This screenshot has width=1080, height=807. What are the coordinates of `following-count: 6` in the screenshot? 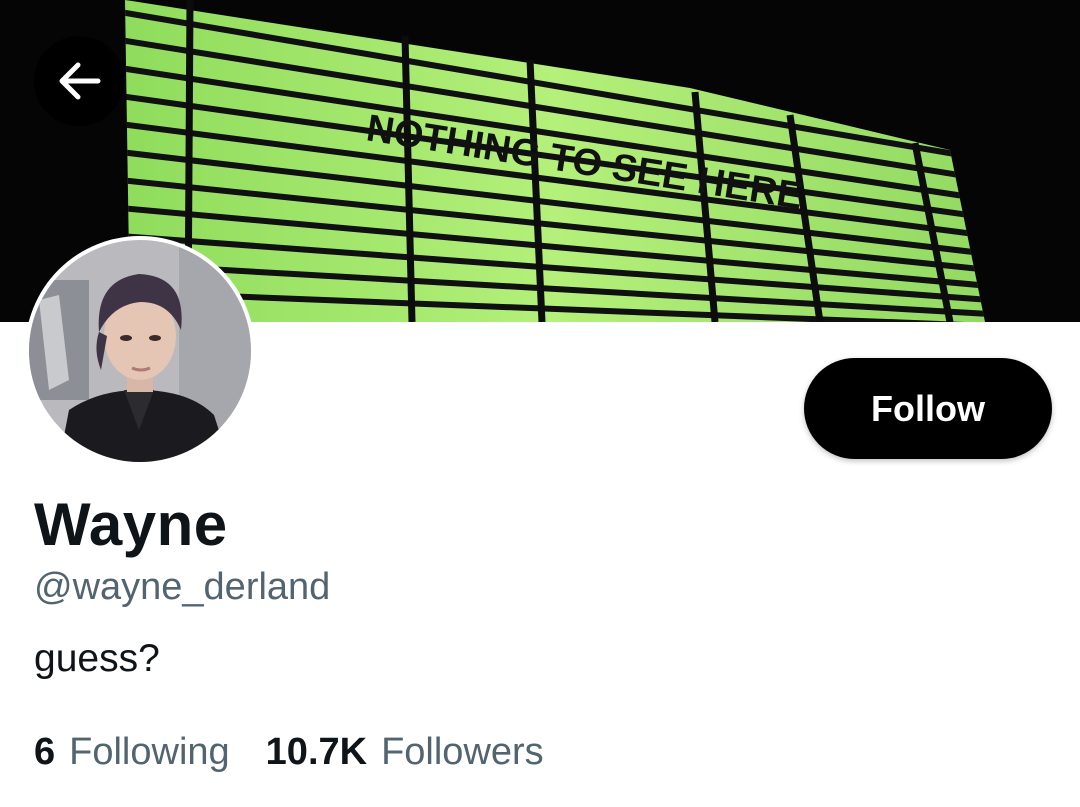 It's located at (45, 752).